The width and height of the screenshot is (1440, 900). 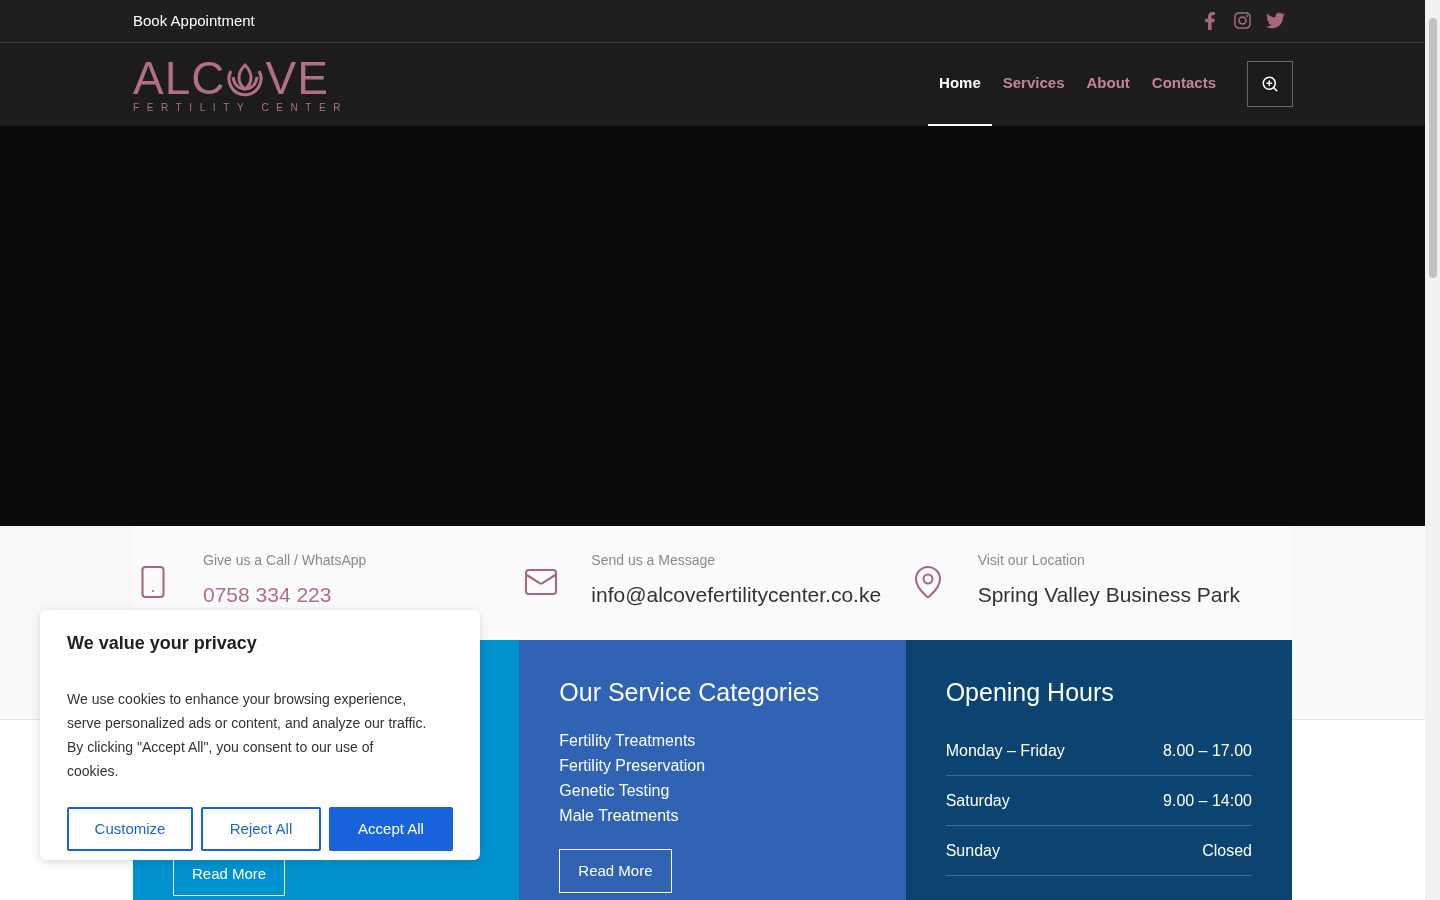 I want to click on dialog-title: We value your privacy, so click(x=162, y=643).